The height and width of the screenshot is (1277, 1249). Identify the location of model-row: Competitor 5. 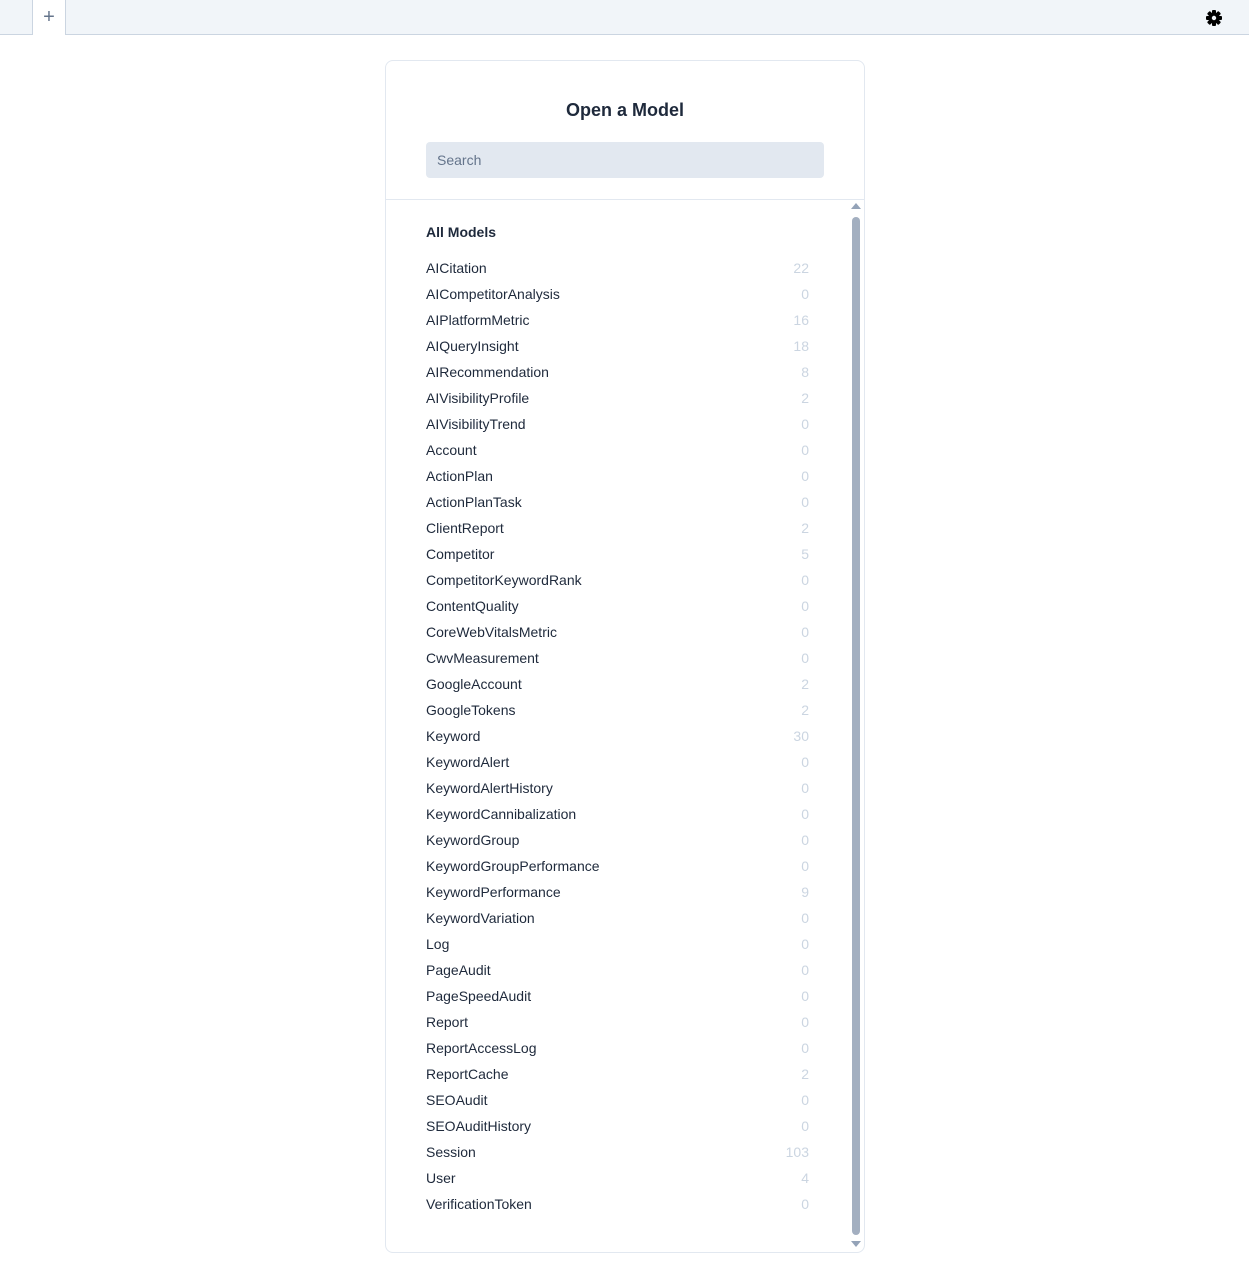
(618, 554).